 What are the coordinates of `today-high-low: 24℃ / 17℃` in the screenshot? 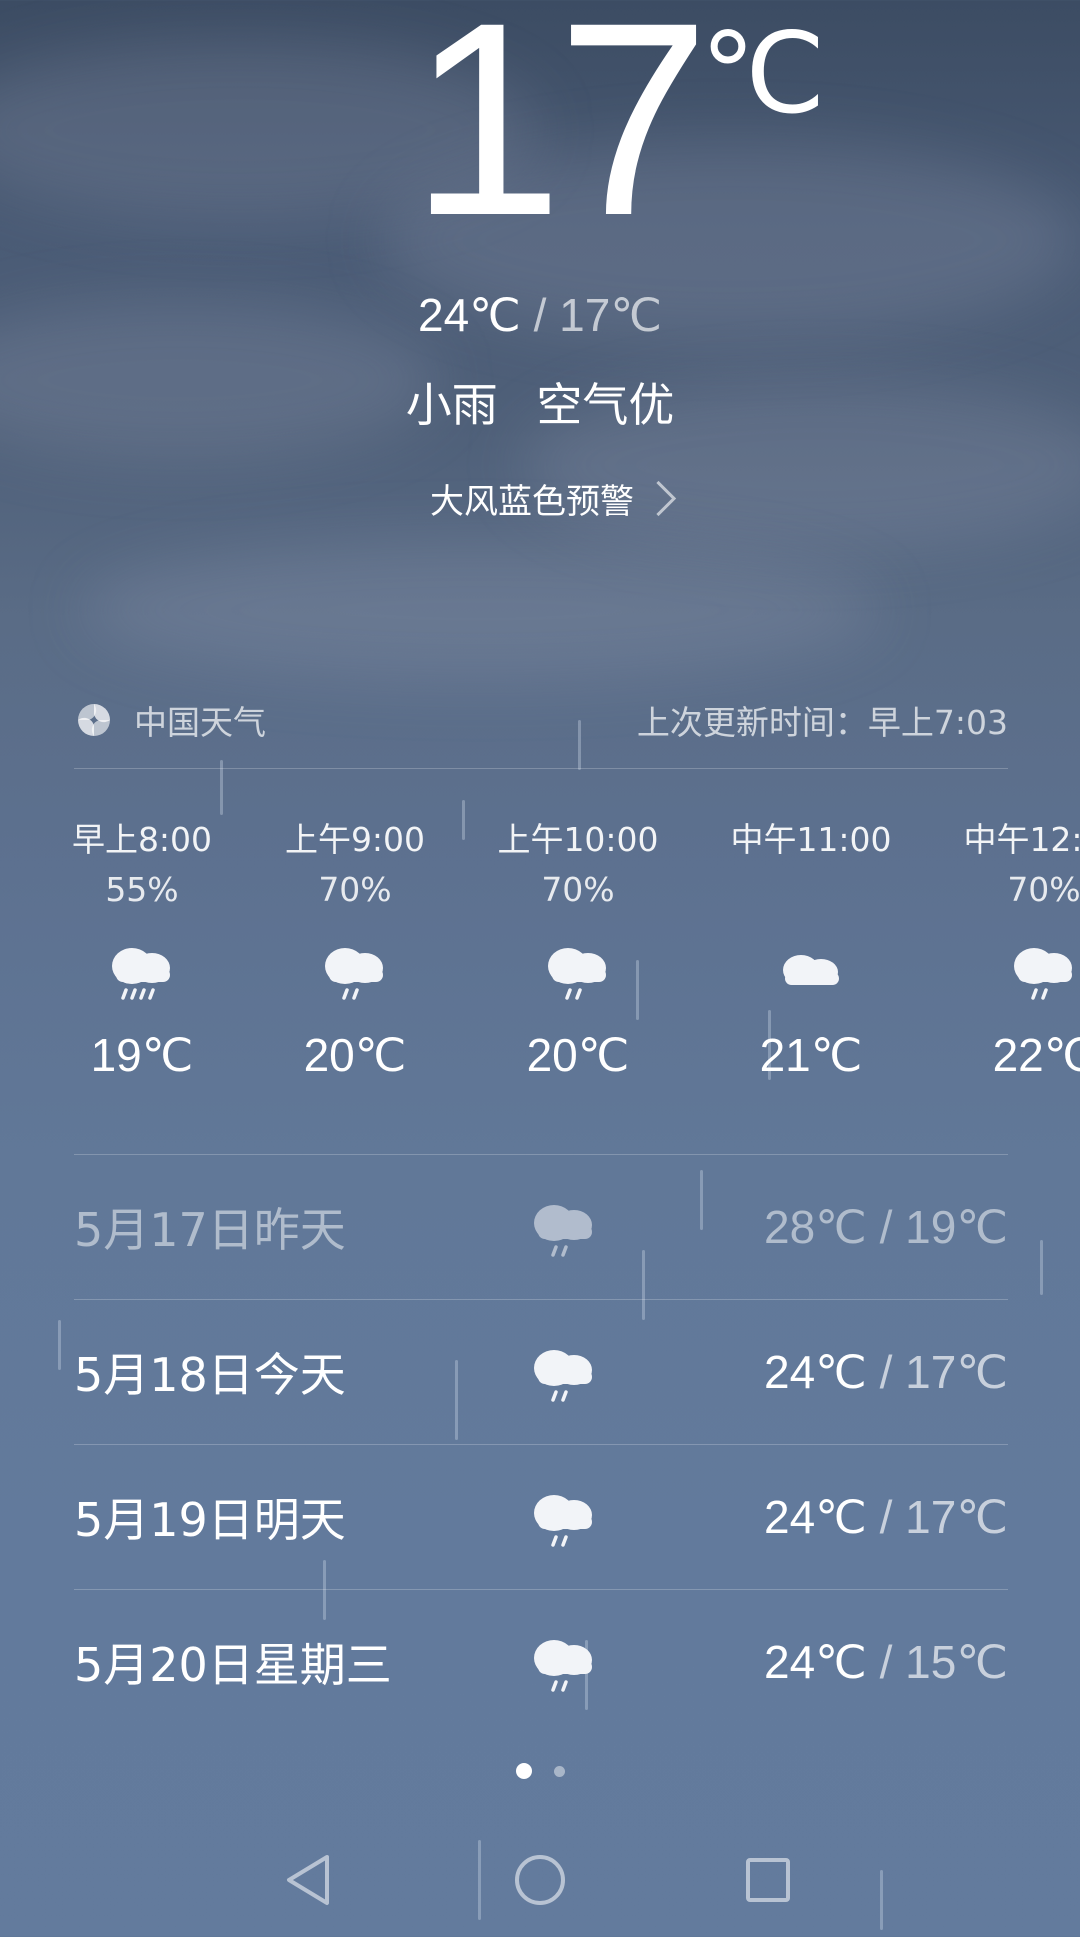 It's located at (540, 315).